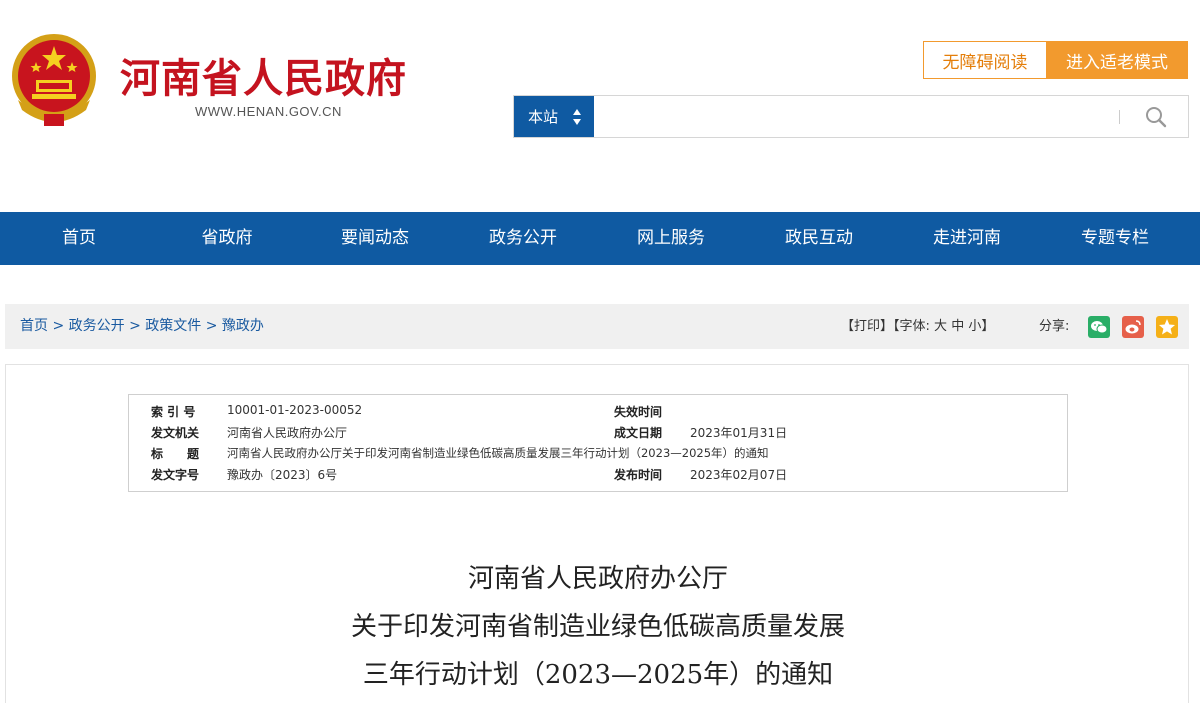 This screenshot has height=703, width=1200. I want to click on meta-published-label: 发布时间, so click(638, 475).